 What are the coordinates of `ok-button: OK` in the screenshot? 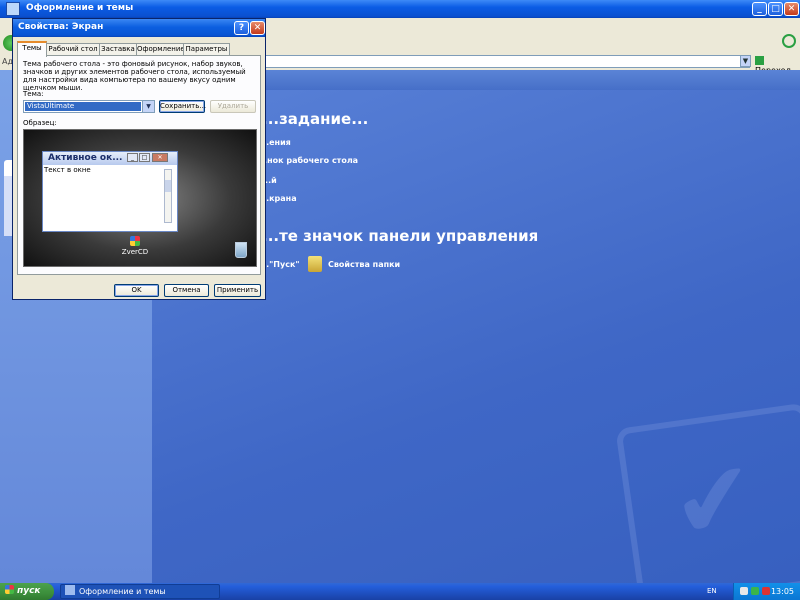 It's located at (136, 290).